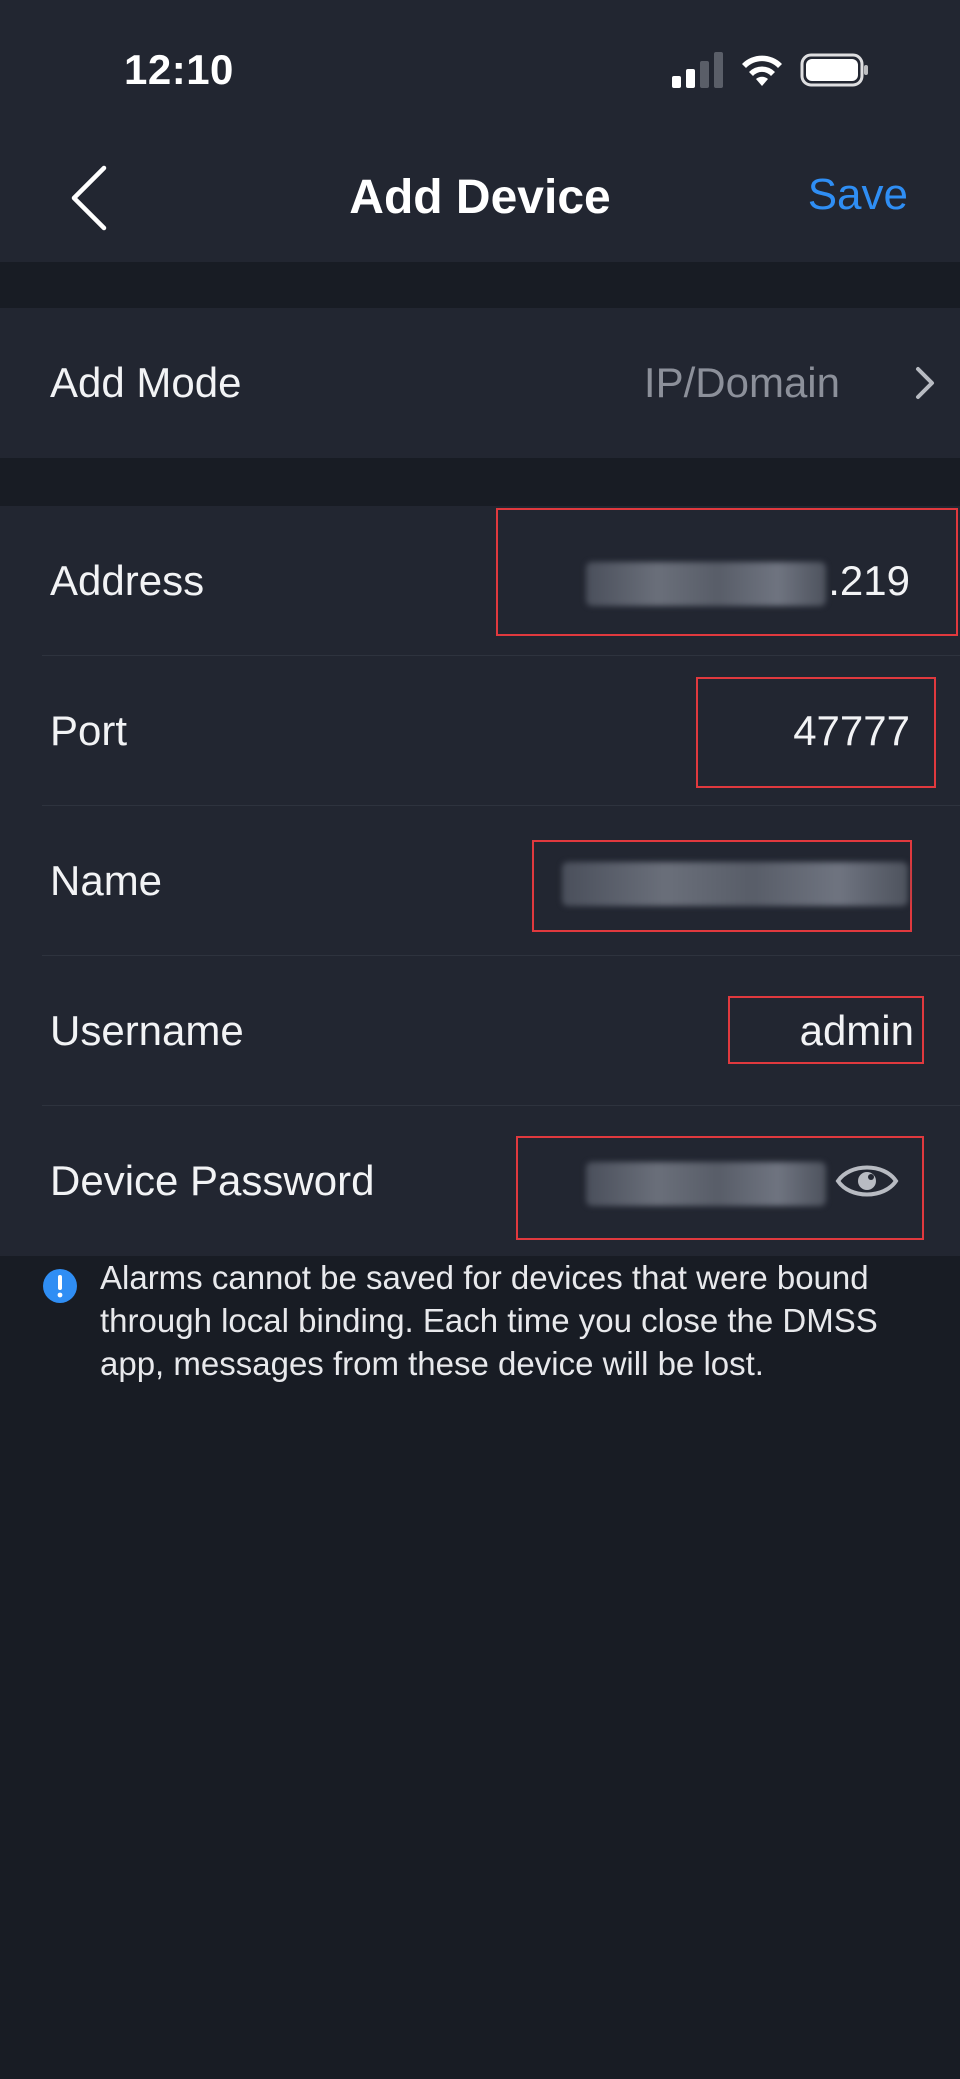  What do you see at coordinates (106, 880) in the screenshot?
I see `name-label: Name` at bounding box center [106, 880].